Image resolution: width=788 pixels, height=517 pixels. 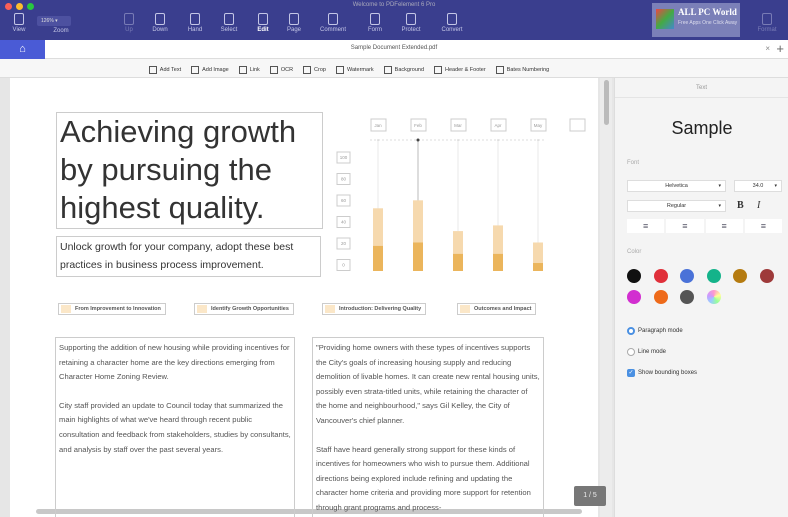 I want to click on link-button: Link, so click(x=249, y=70).